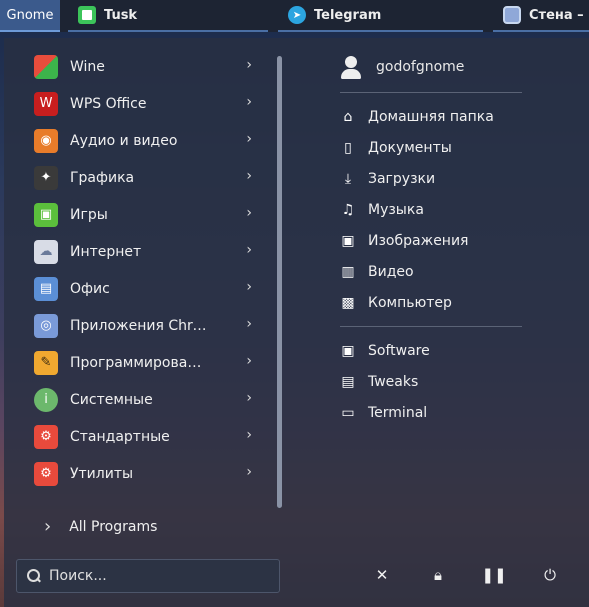 This screenshot has width=589, height=607. What do you see at coordinates (46, 362) in the screenshot?
I see `programming-icon: ✎` at bounding box center [46, 362].